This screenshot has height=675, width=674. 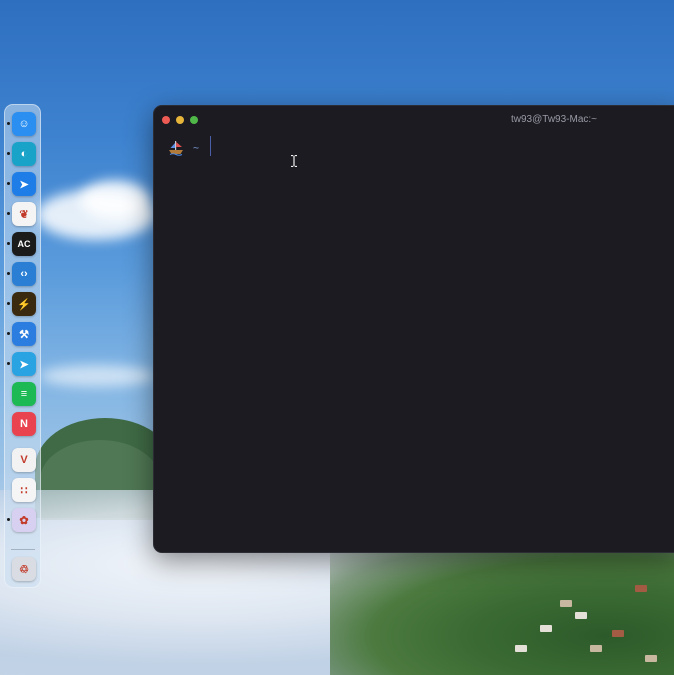 I want to click on spotify-icon: ≡, so click(x=24, y=394).